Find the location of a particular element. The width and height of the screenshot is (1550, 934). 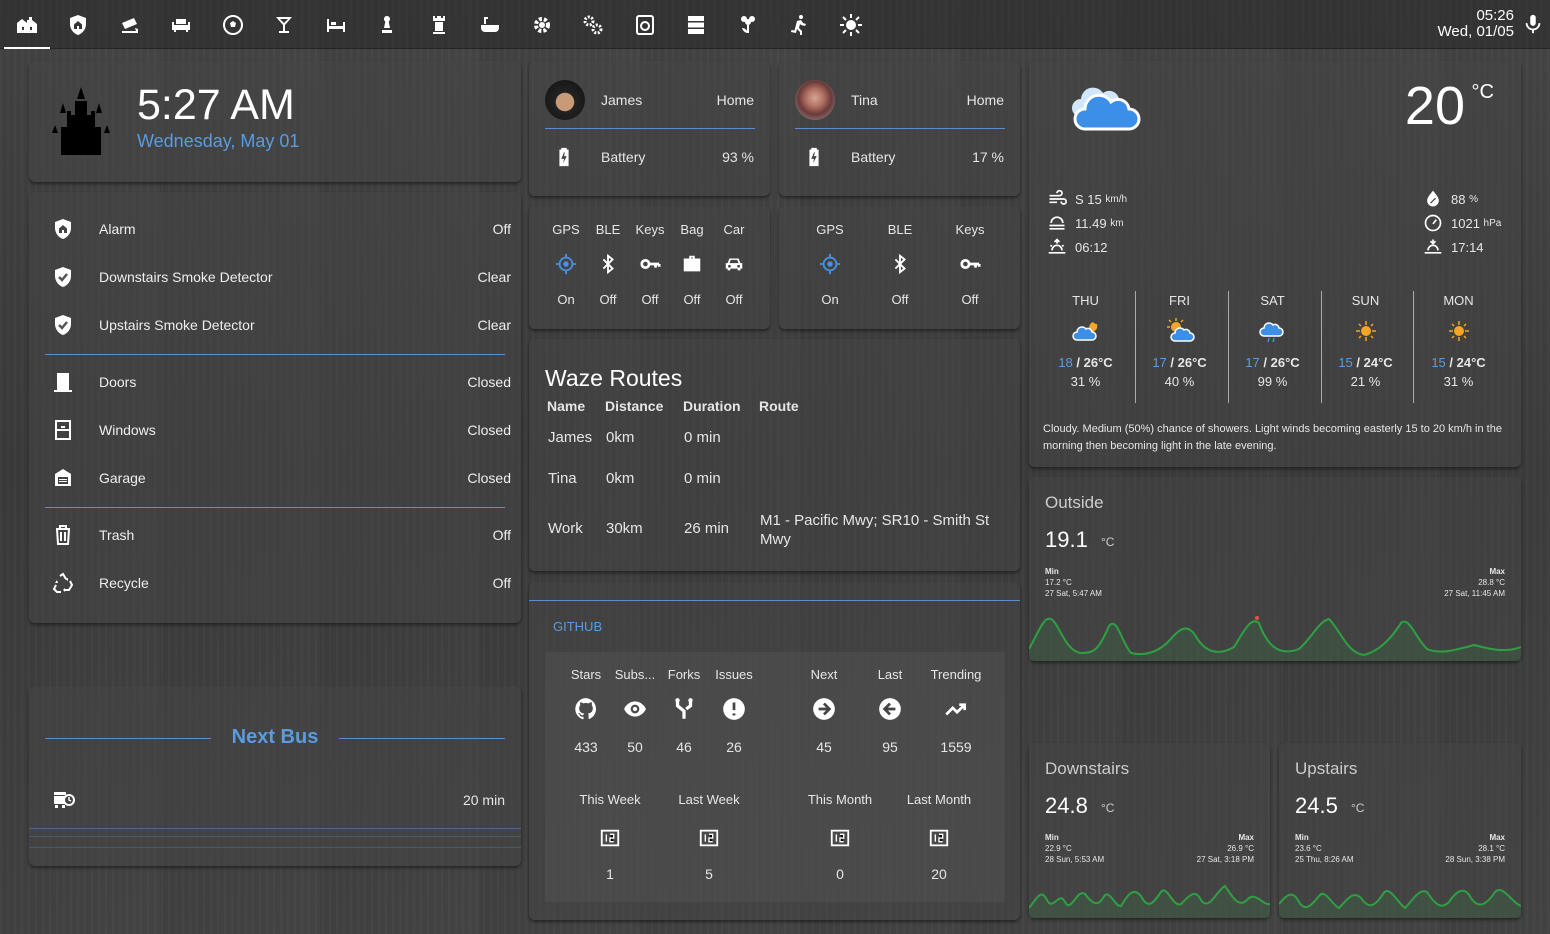

tab-cameras is located at coordinates (130, 24).